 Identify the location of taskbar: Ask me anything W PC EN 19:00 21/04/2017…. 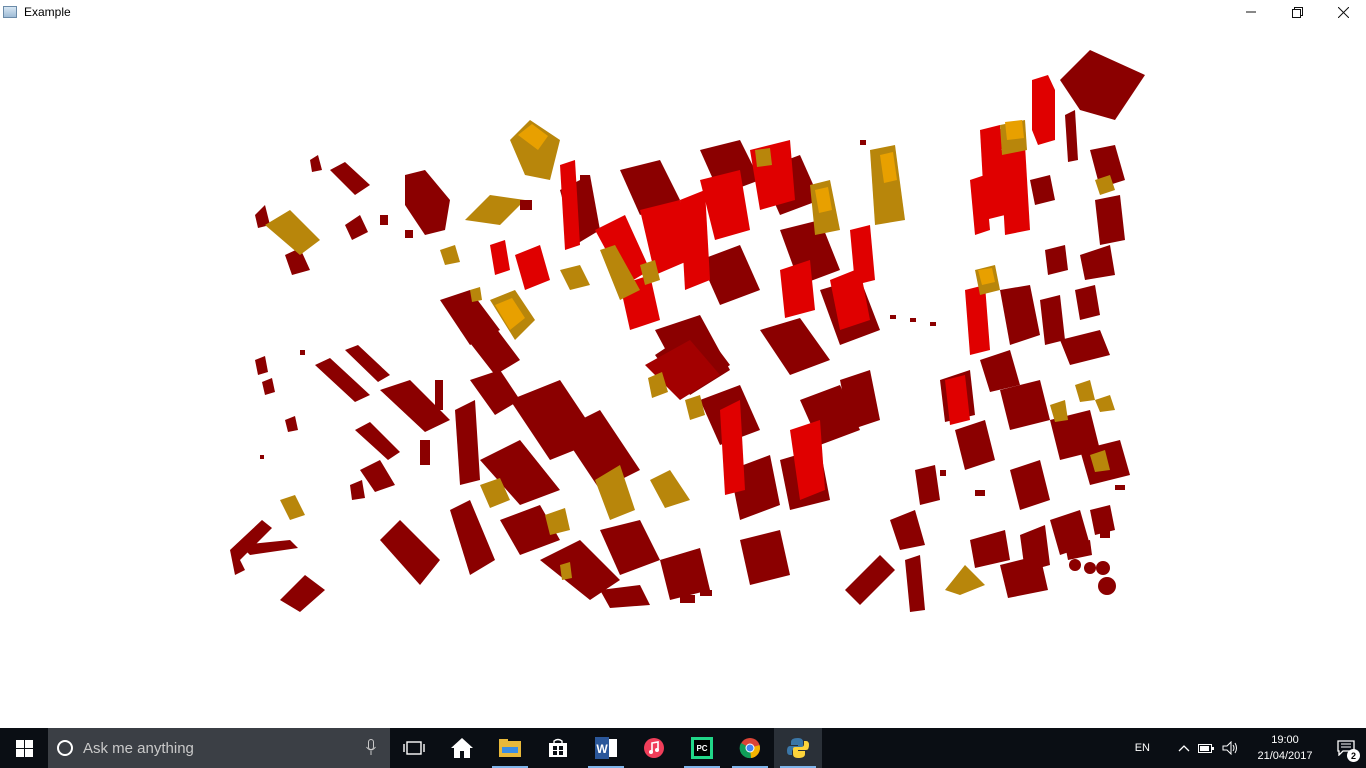
(683, 748).